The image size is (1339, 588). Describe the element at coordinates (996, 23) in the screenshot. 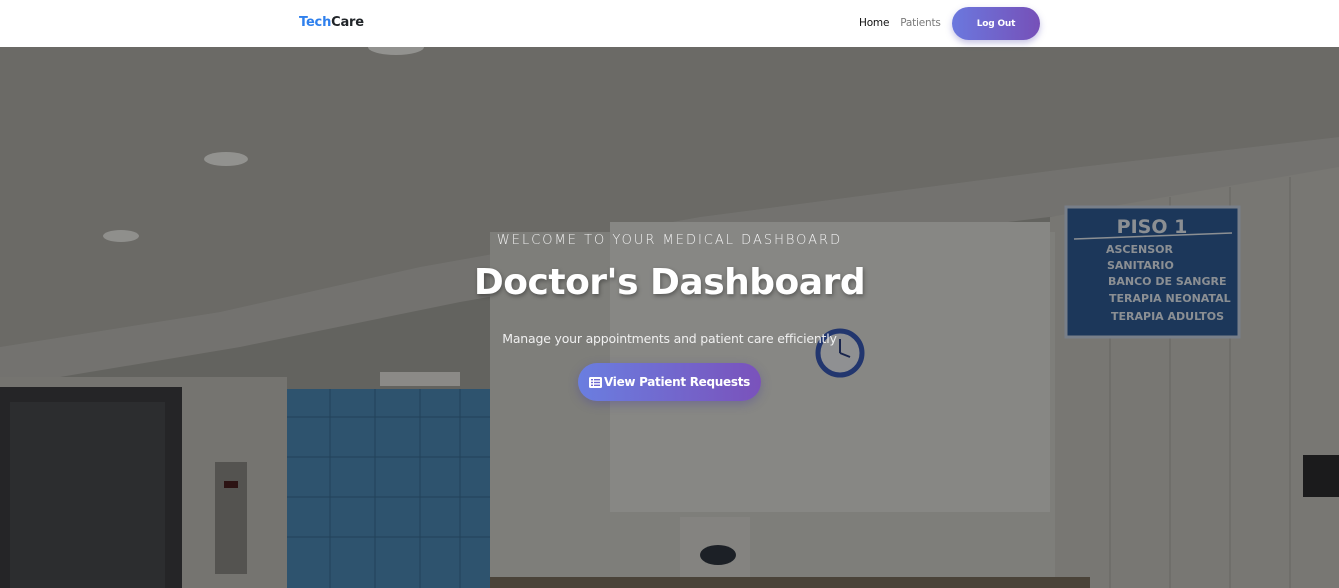

I see `logout-button: Log Out` at that location.